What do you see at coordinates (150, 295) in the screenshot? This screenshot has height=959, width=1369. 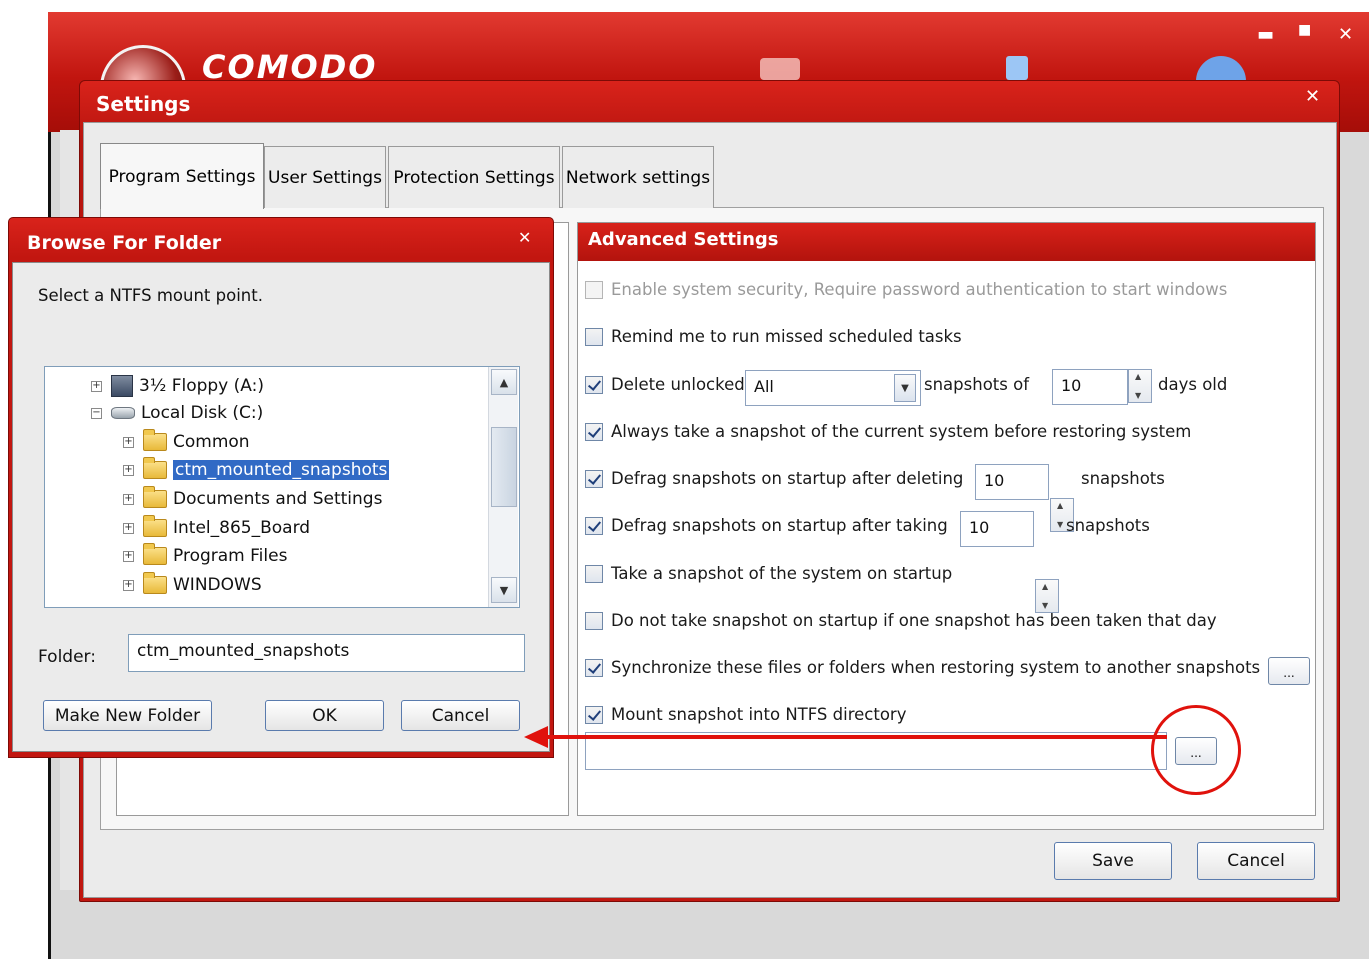 I see `browse-prompt: Select a NTFS mount point.` at bounding box center [150, 295].